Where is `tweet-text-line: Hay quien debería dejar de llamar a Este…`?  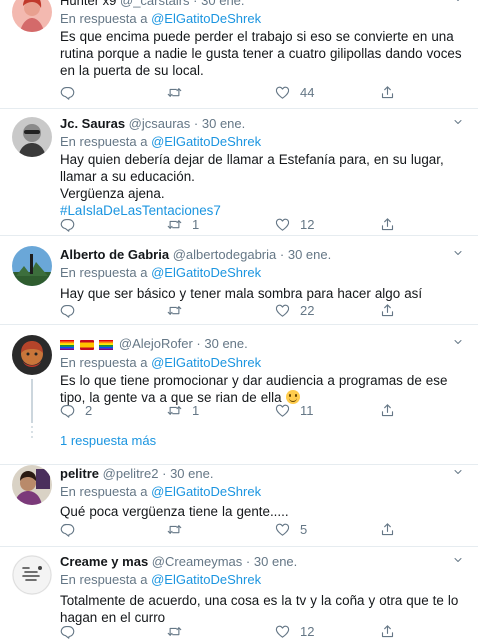
tweet-text-line: Hay quien debería dejar de llamar a Este… is located at coordinates (252, 168).